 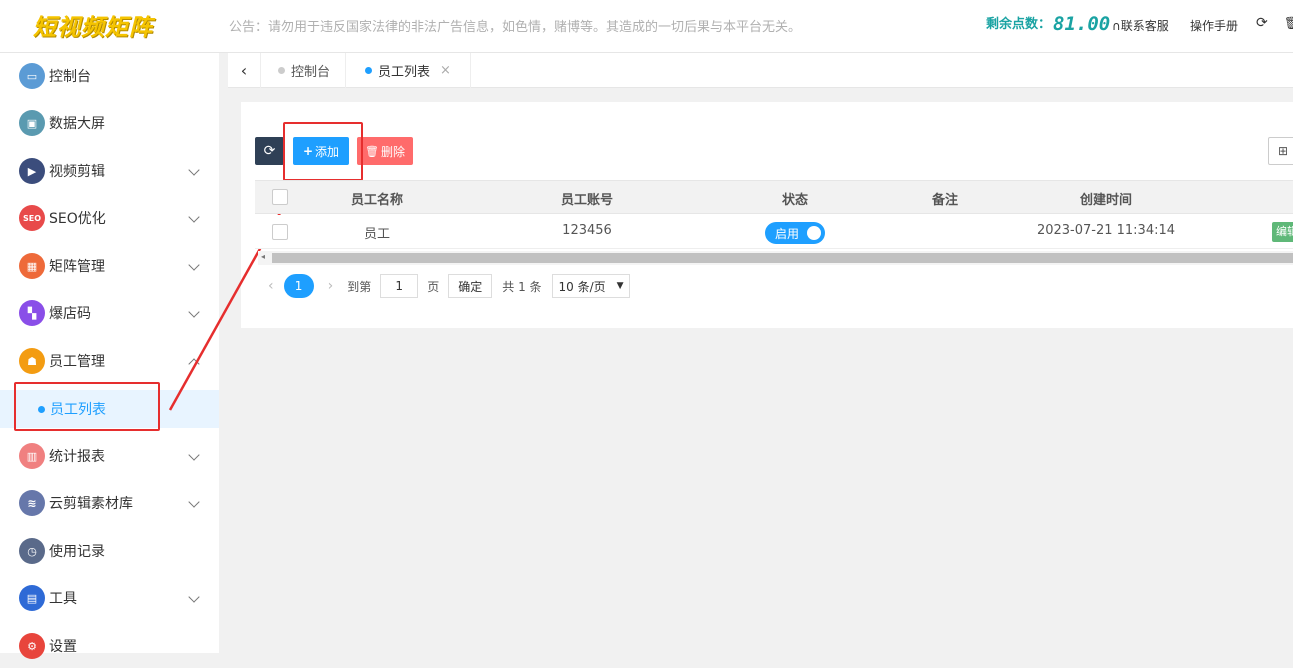 I want to click on sidebar-item-label: 员工管理, so click(x=77, y=362).